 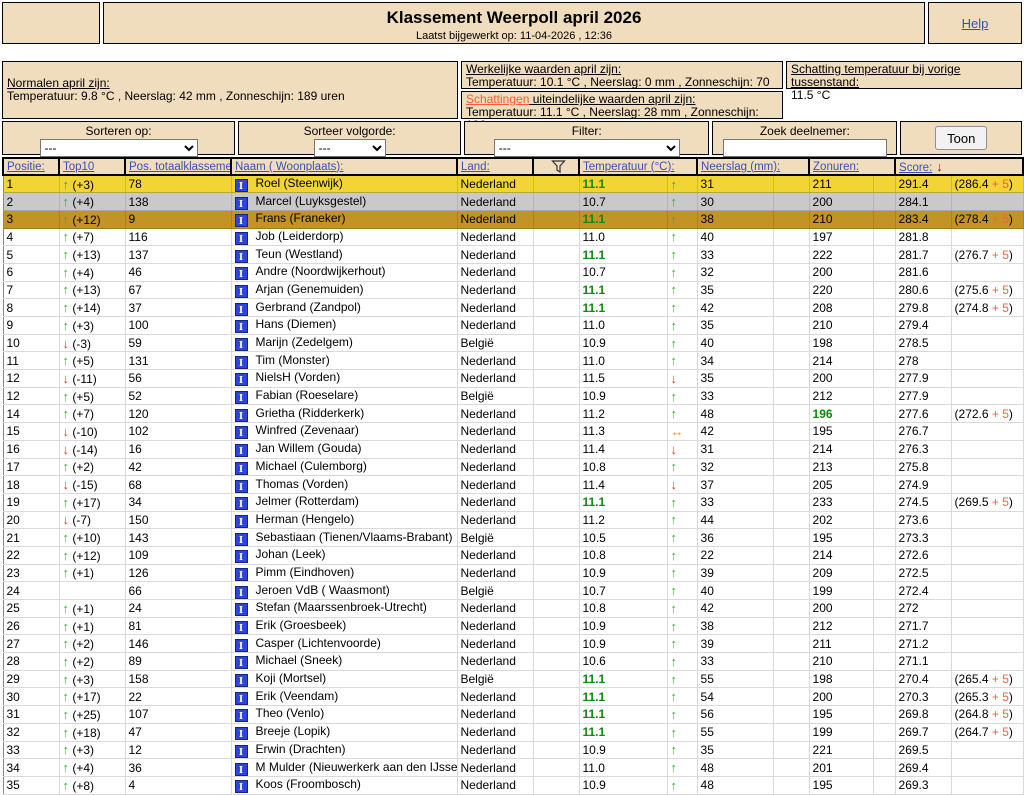 What do you see at coordinates (923, 626) in the screenshot?
I see `score-cell: 271.7` at bounding box center [923, 626].